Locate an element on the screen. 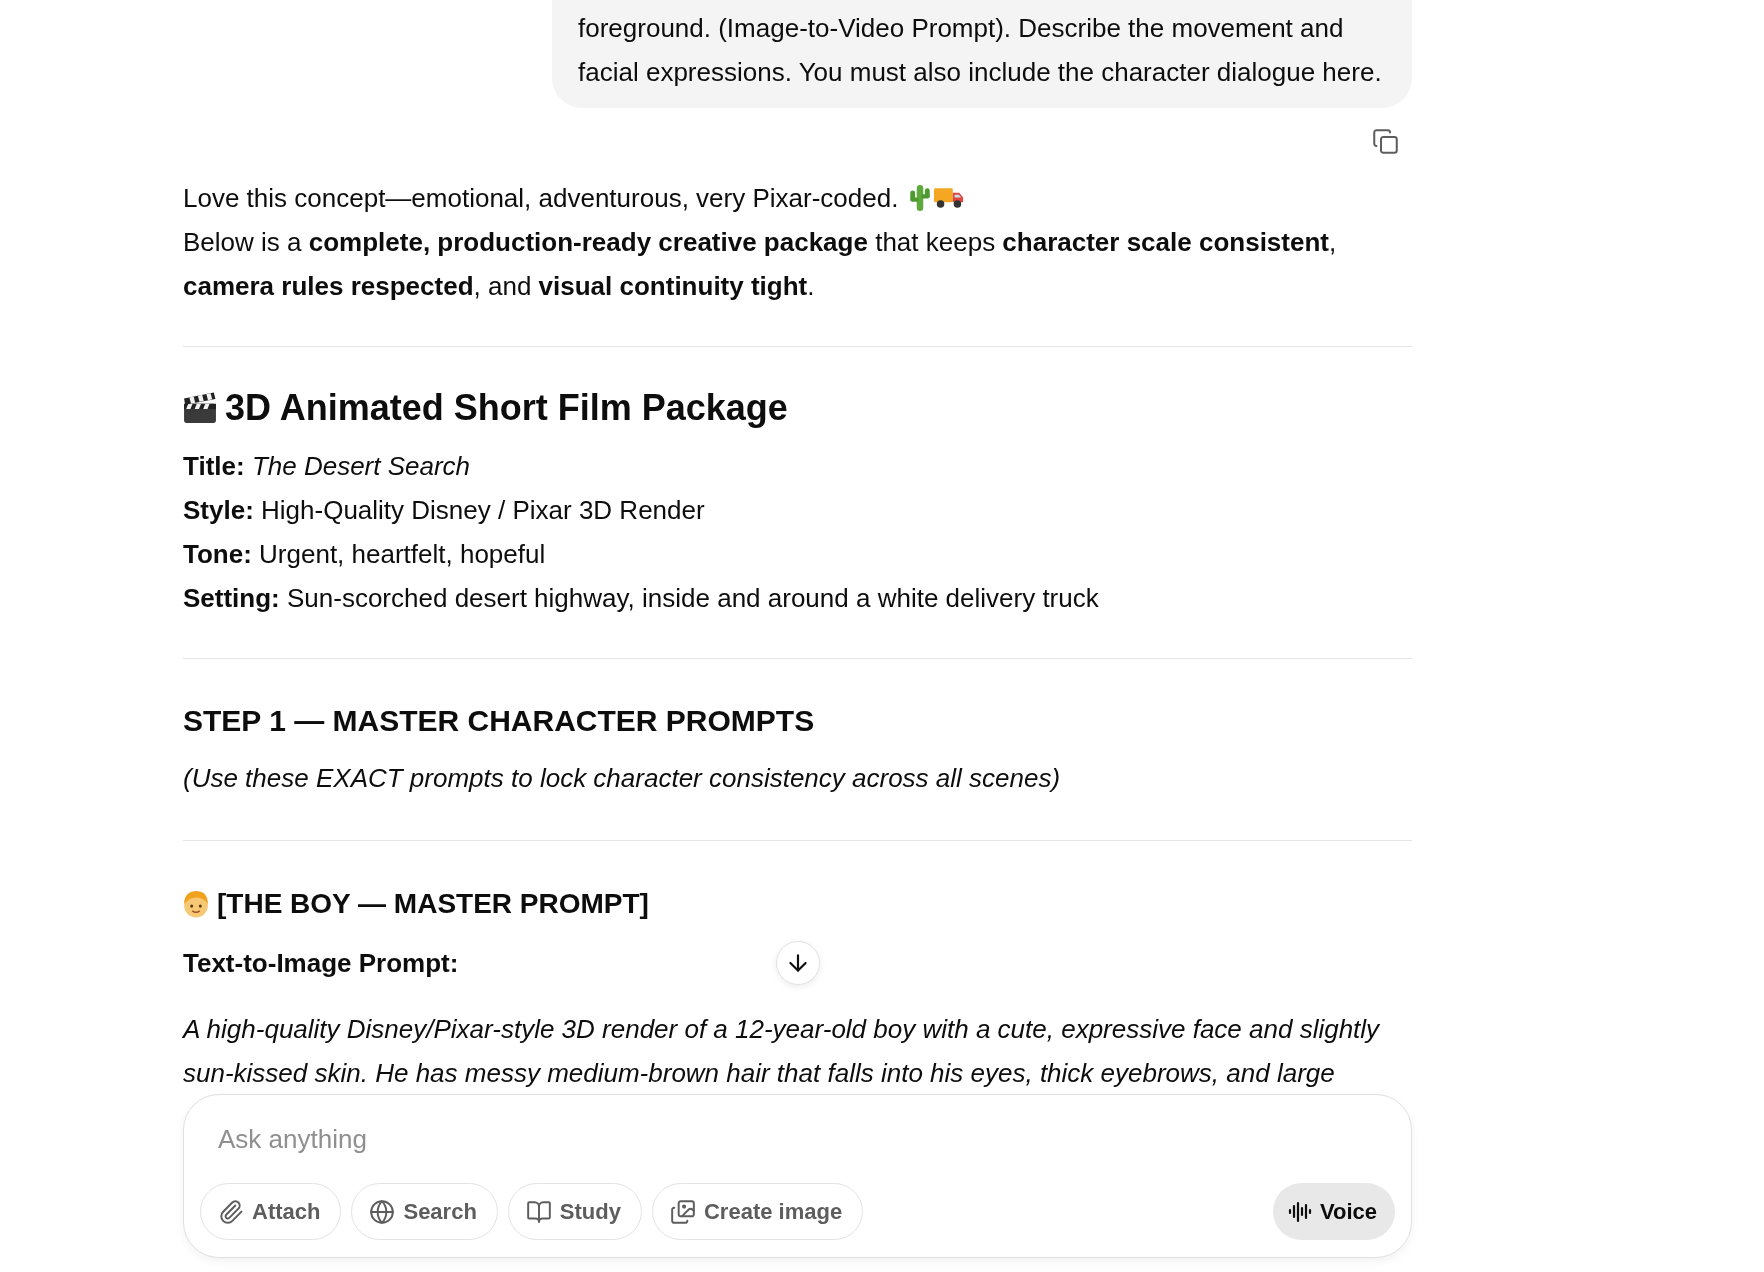 This screenshot has width=1764, height=1272. paperclip-icon is located at coordinates (231, 1211).